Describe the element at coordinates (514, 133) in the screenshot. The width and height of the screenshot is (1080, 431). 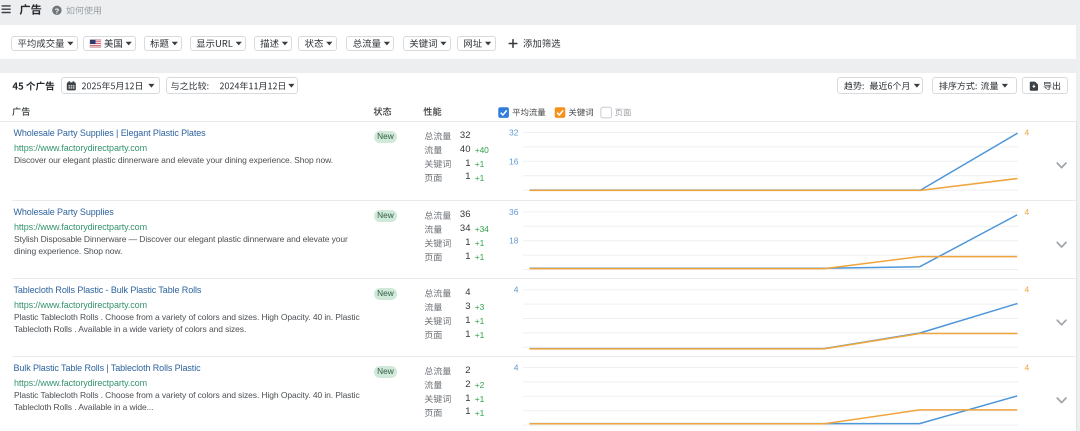
I see `svg-text: 32` at that location.